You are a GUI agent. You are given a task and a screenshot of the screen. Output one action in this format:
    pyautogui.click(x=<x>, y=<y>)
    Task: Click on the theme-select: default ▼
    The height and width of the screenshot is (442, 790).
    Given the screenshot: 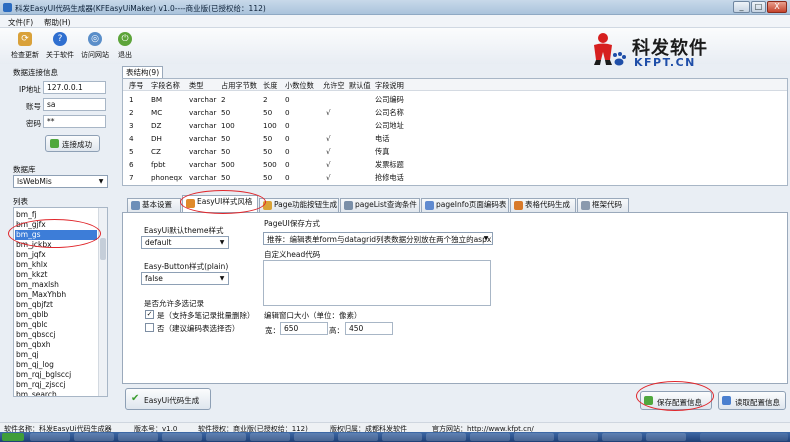 What is the action you would take?
    pyautogui.click(x=185, y=242)
    